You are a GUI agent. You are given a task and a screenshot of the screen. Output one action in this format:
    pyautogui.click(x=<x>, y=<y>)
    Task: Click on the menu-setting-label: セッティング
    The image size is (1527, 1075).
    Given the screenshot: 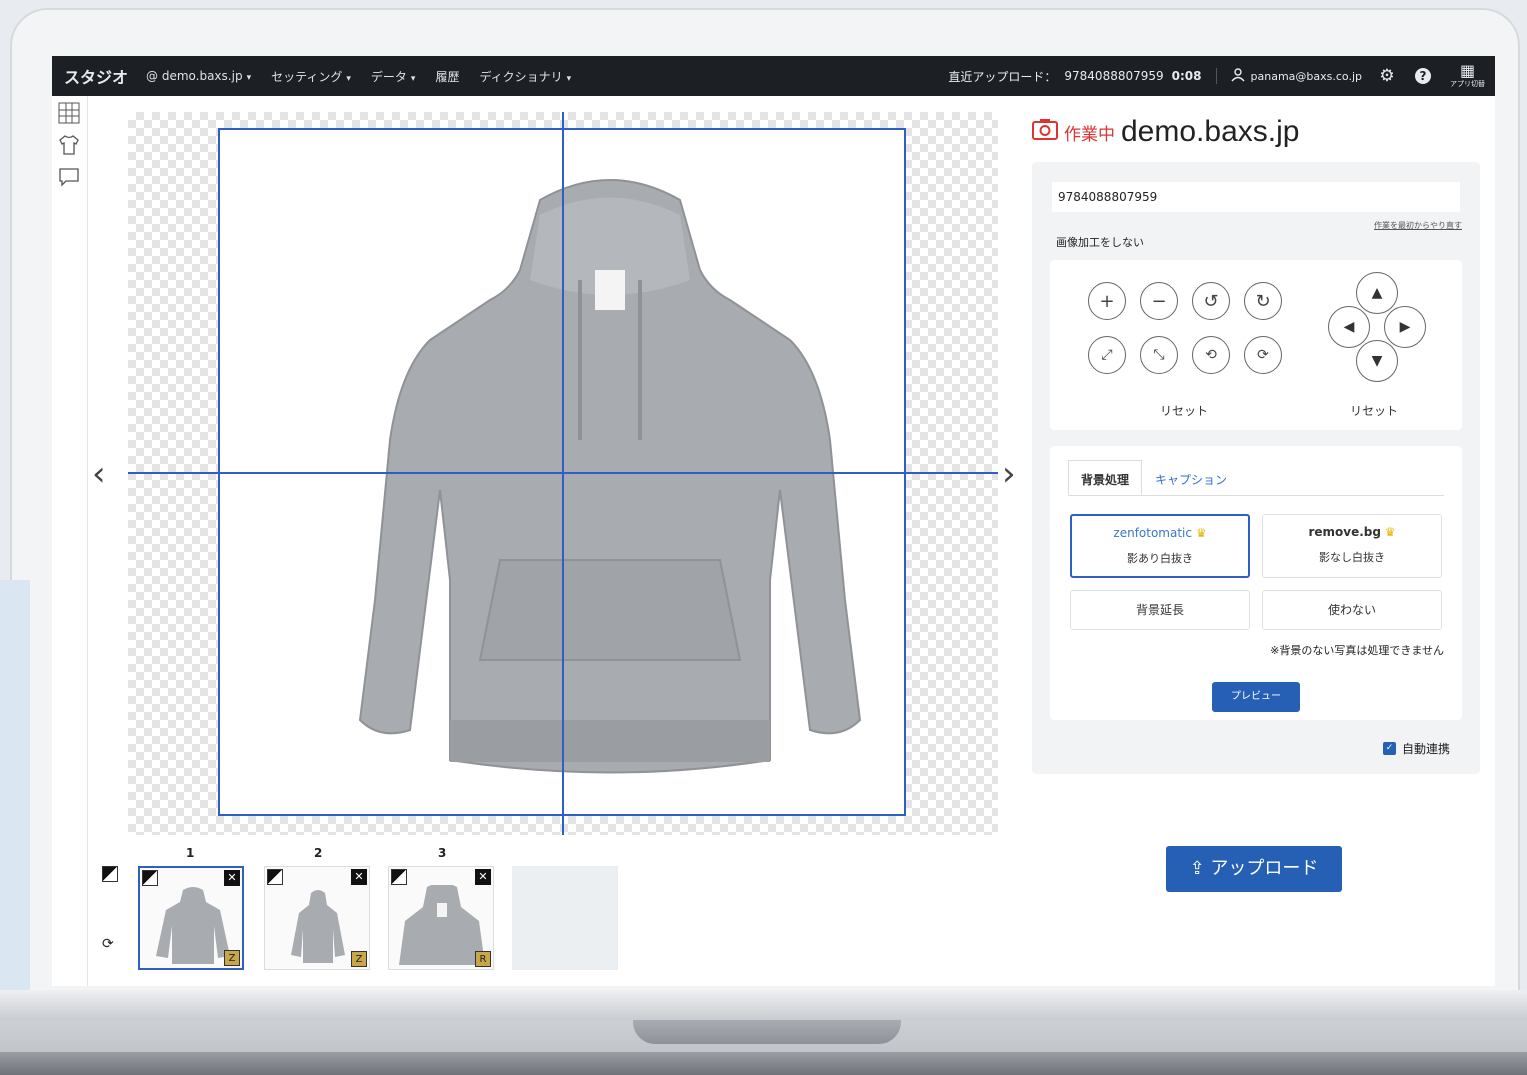 What is the action you would take?
    pyautogui.click(x=307, y=76)
    